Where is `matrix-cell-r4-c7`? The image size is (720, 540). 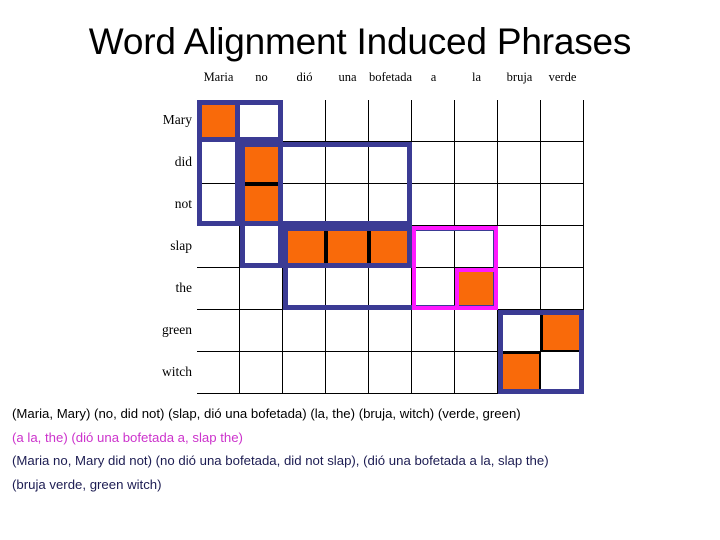 matrix-cell-r4-c7 is located at coordinates (519, 289).